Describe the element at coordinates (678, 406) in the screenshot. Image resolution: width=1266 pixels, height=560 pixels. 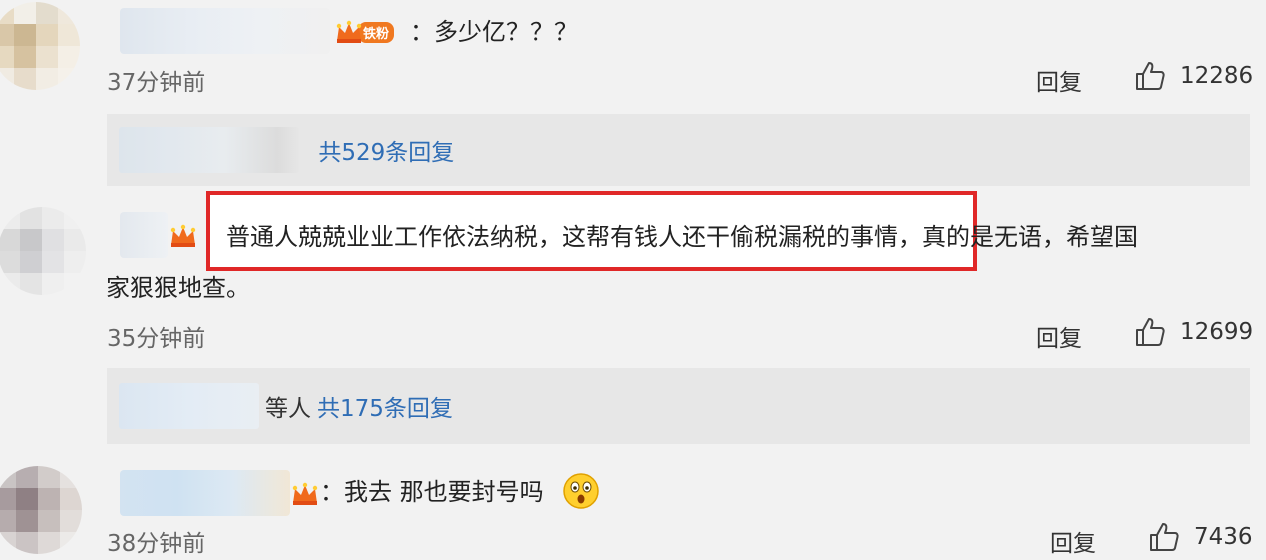
I see `replies-preview: 等人 共175条回复` at that location.